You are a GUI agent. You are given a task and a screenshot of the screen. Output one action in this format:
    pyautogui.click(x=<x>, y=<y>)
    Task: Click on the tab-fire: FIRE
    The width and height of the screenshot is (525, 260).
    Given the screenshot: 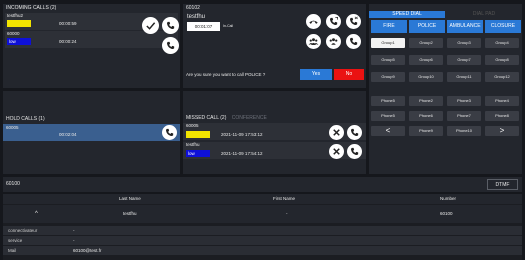 What is the action you would take?
    pyautogui.click(x=389, y=26)
    